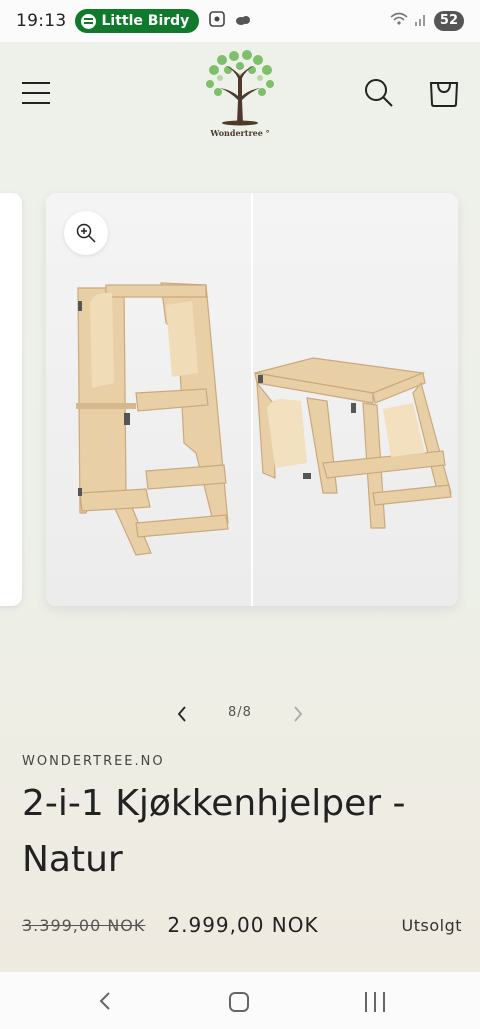  I want to click on product-title: 2-i-1 Kjøkkenhjelper - Natur, so click(214, 831).